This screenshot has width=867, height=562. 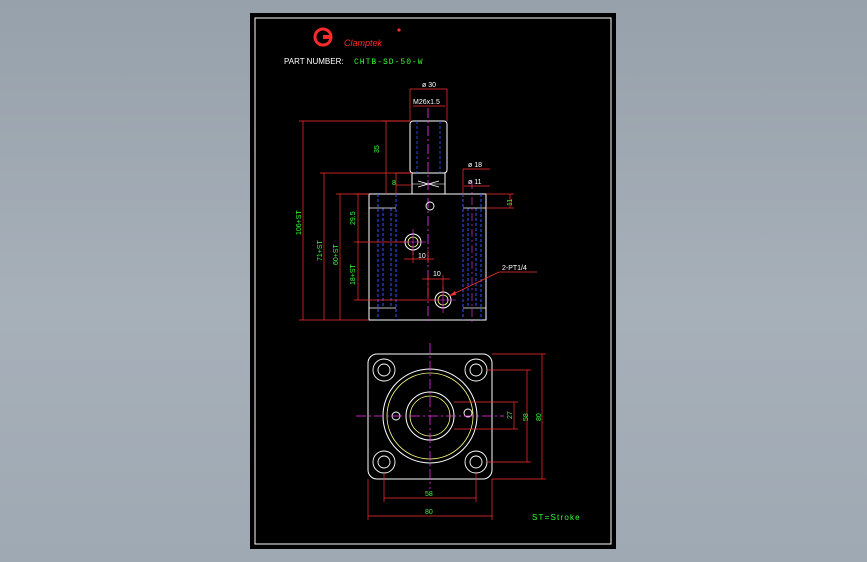 I want to click on dim-27-text: 27, so click(x=510, y=415).